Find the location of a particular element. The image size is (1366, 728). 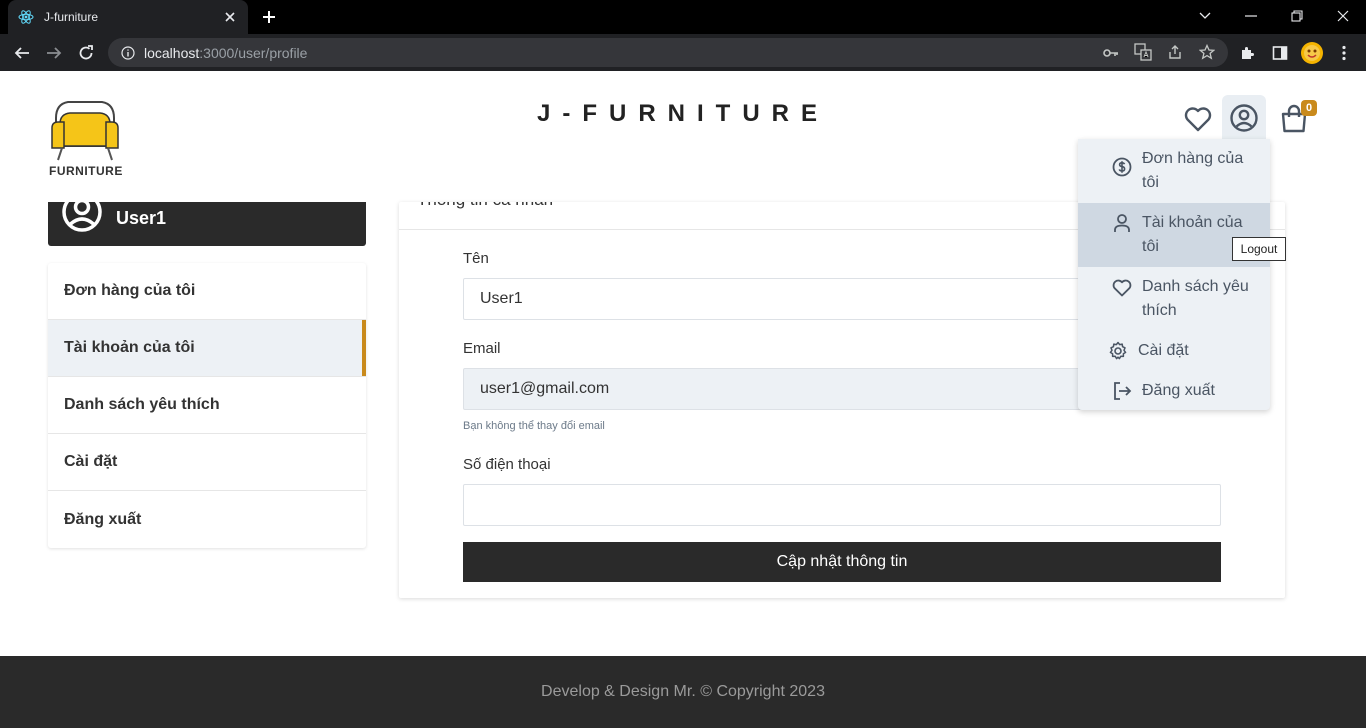

footer: Develop & Design Mr. © Copyright 2023 is located at coordinates (683, 692).